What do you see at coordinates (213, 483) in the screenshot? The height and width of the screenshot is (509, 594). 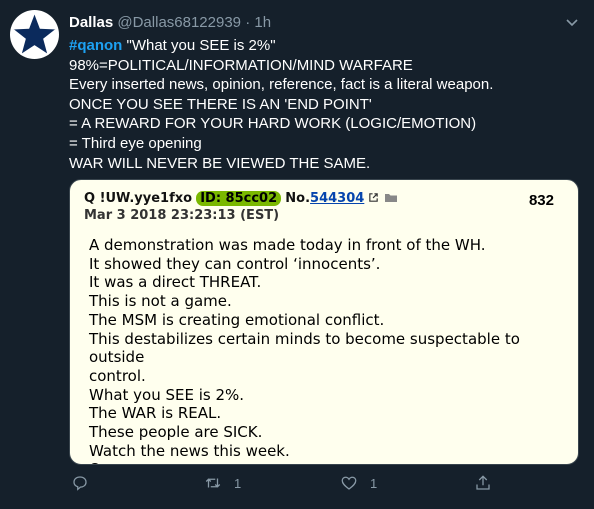 I see `retweet-icon` at bounding box center [213, 483].